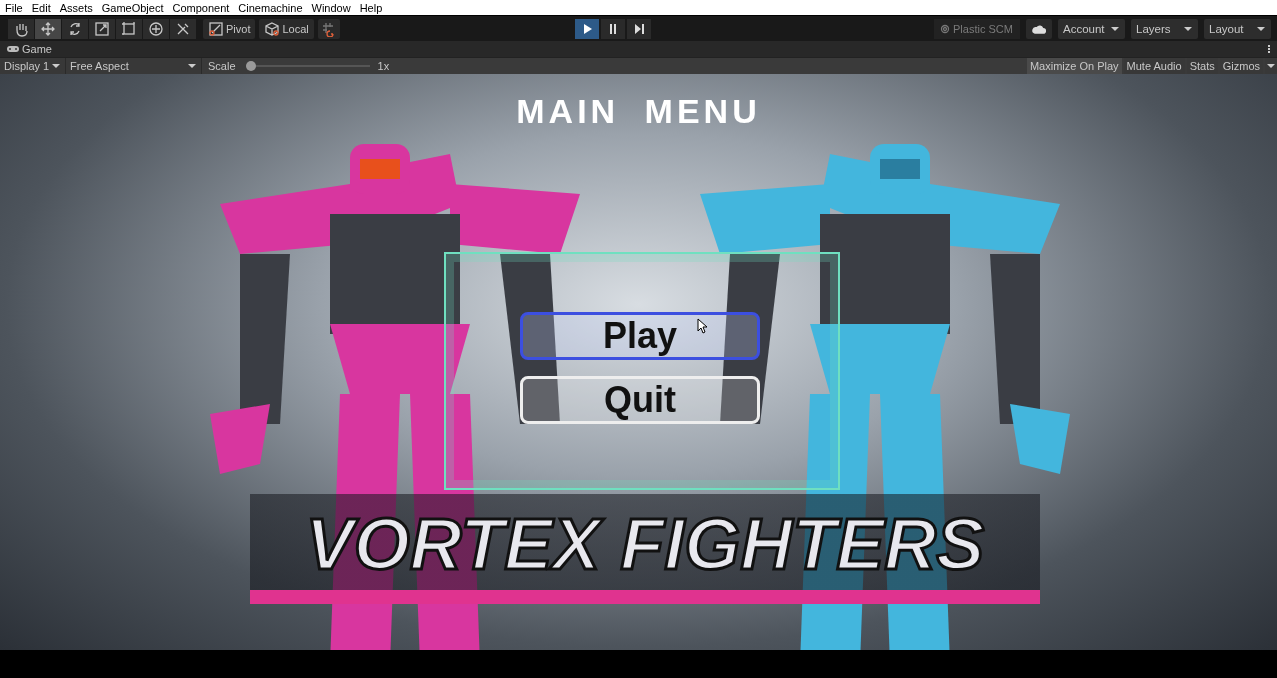  I want to click on cloud-button, so click(1039, 28).